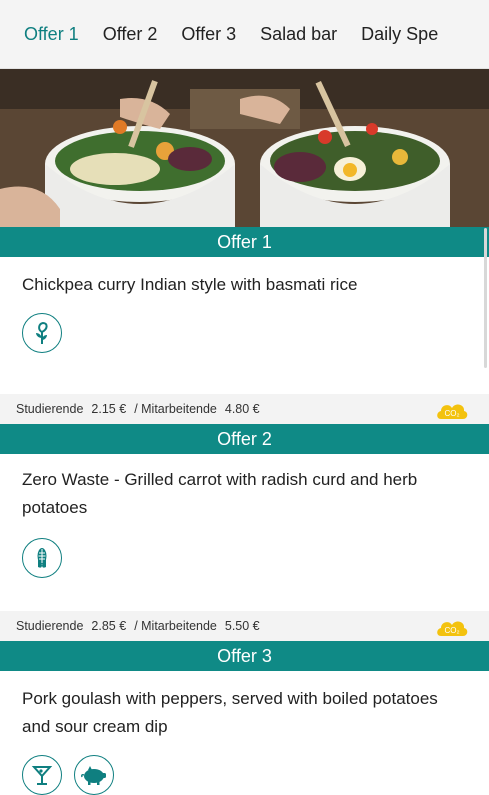  I want to click on offer-2-banner: Offer 2, so click(244, 439).